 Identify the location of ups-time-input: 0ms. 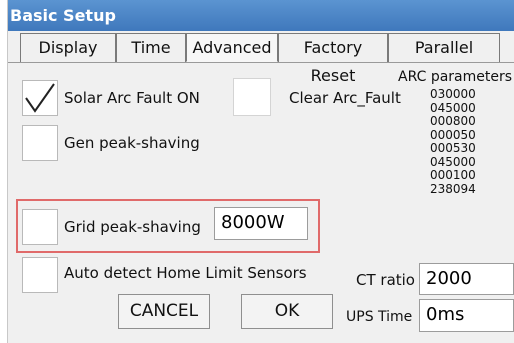
(466, 315).